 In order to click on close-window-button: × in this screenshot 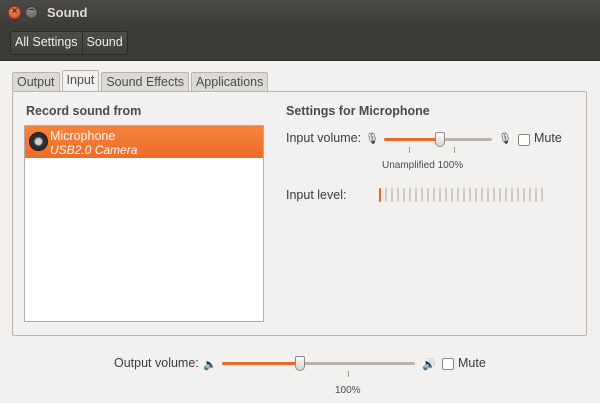, I will do `click(14, 12)`.